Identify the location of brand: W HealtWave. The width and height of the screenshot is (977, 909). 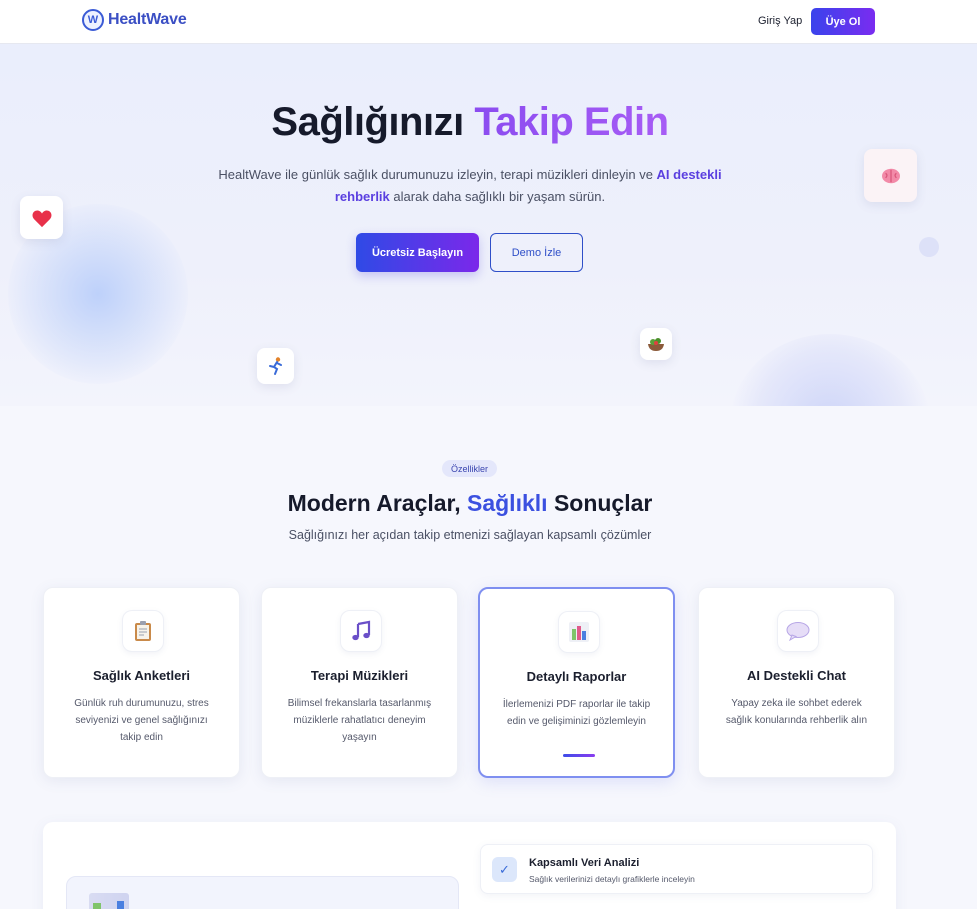
(134, 20).